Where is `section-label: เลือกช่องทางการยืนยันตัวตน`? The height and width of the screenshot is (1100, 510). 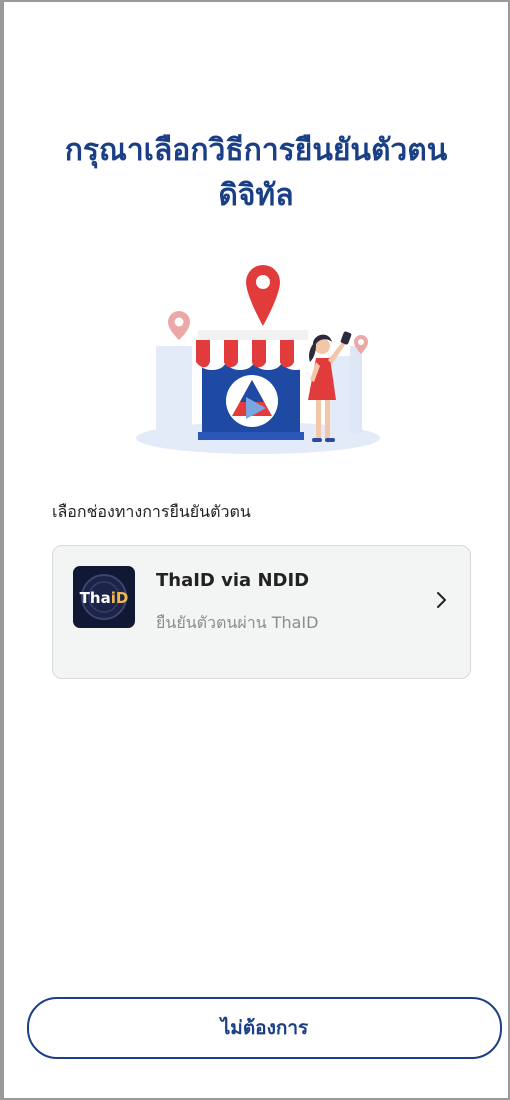
section-label: เลือกช่องทางการยืนยันตัวตน is located at coordinates (151, 511).